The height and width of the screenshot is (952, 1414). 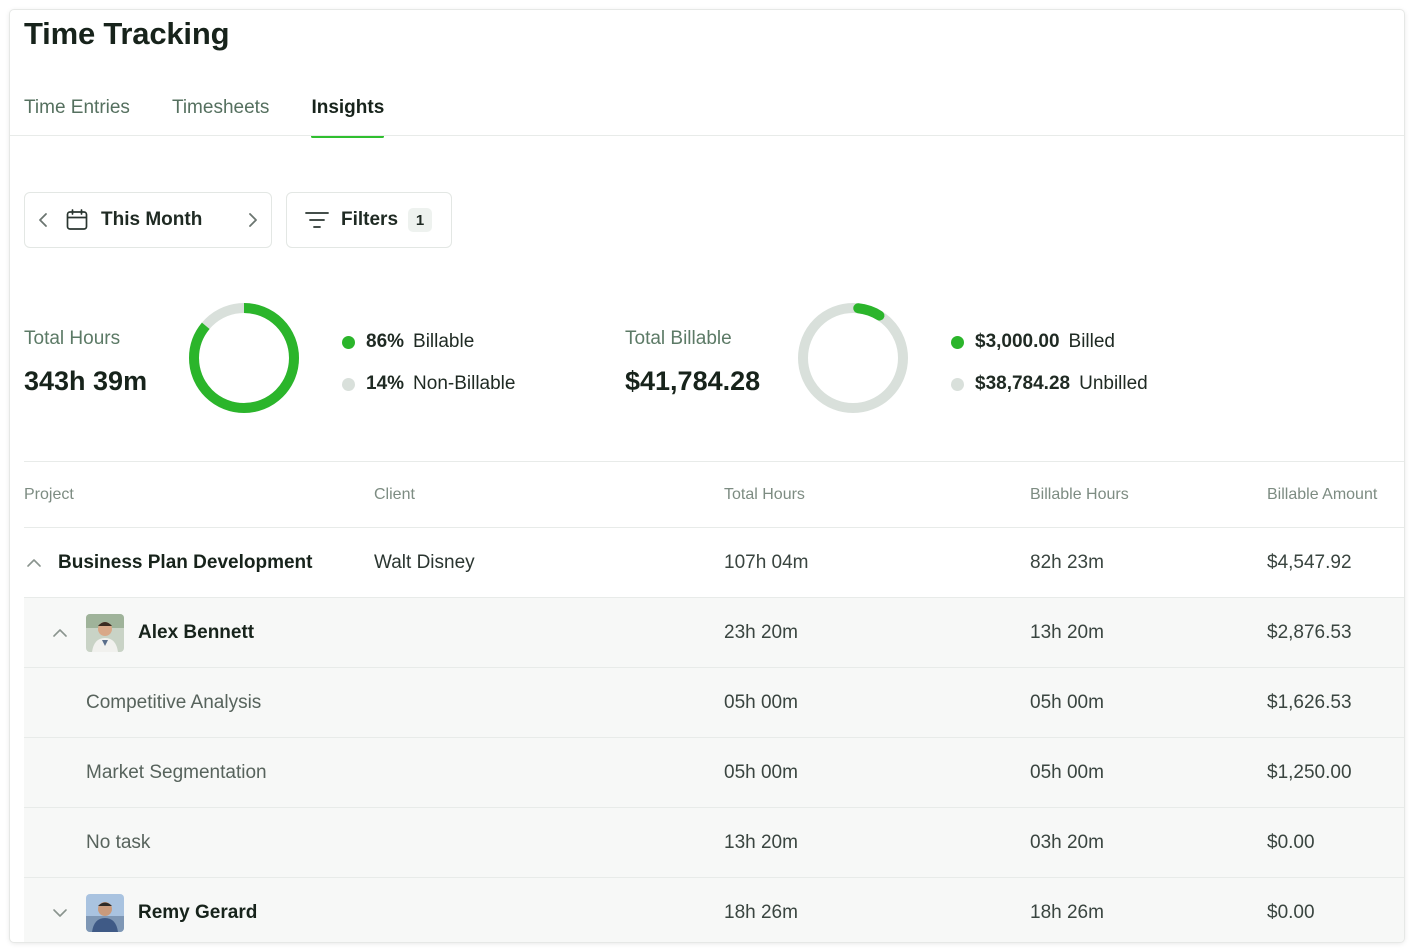 I want to click on filter-icon, so click(x=317, y=220).